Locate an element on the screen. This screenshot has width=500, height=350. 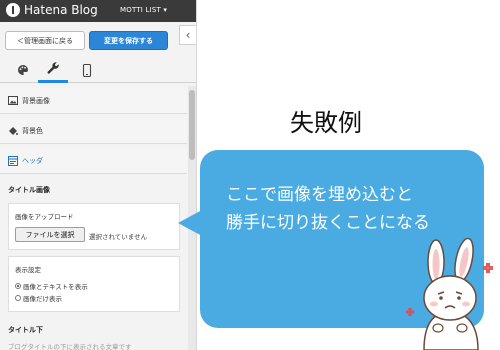
tab-customize is located at coordinates (53, 70).